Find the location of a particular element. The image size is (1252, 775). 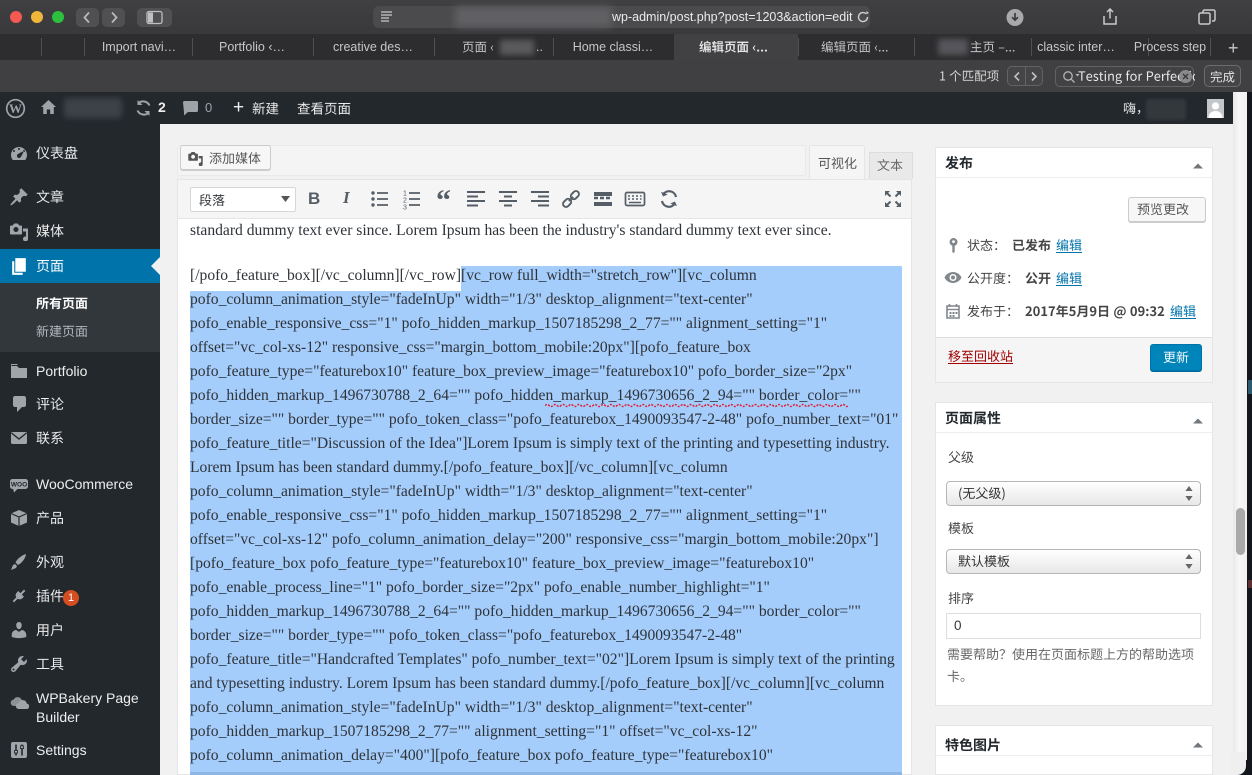

svg-text: 2 is located at coordinates (405, 201).